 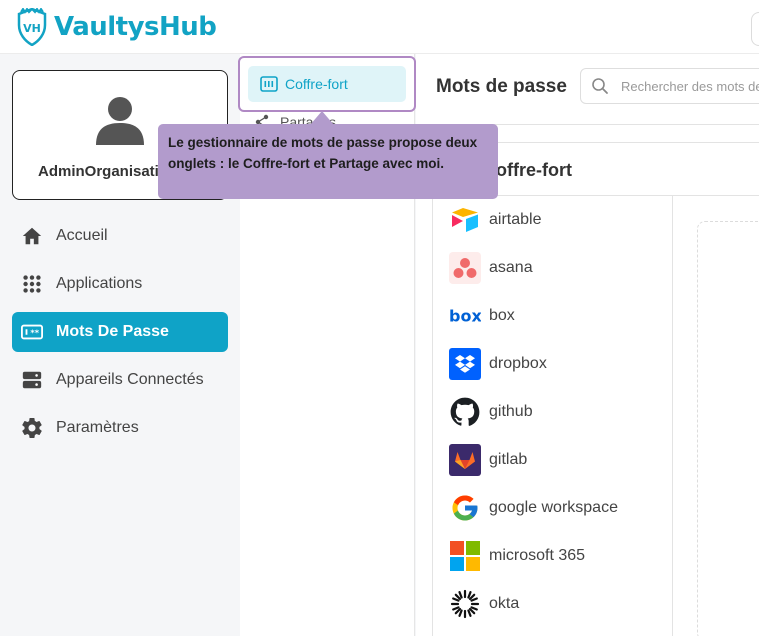 What do you see at coordinates (501, 86) in the screenshot?
I see `page-title: Mots de passe` at bounding box center [501, 86].